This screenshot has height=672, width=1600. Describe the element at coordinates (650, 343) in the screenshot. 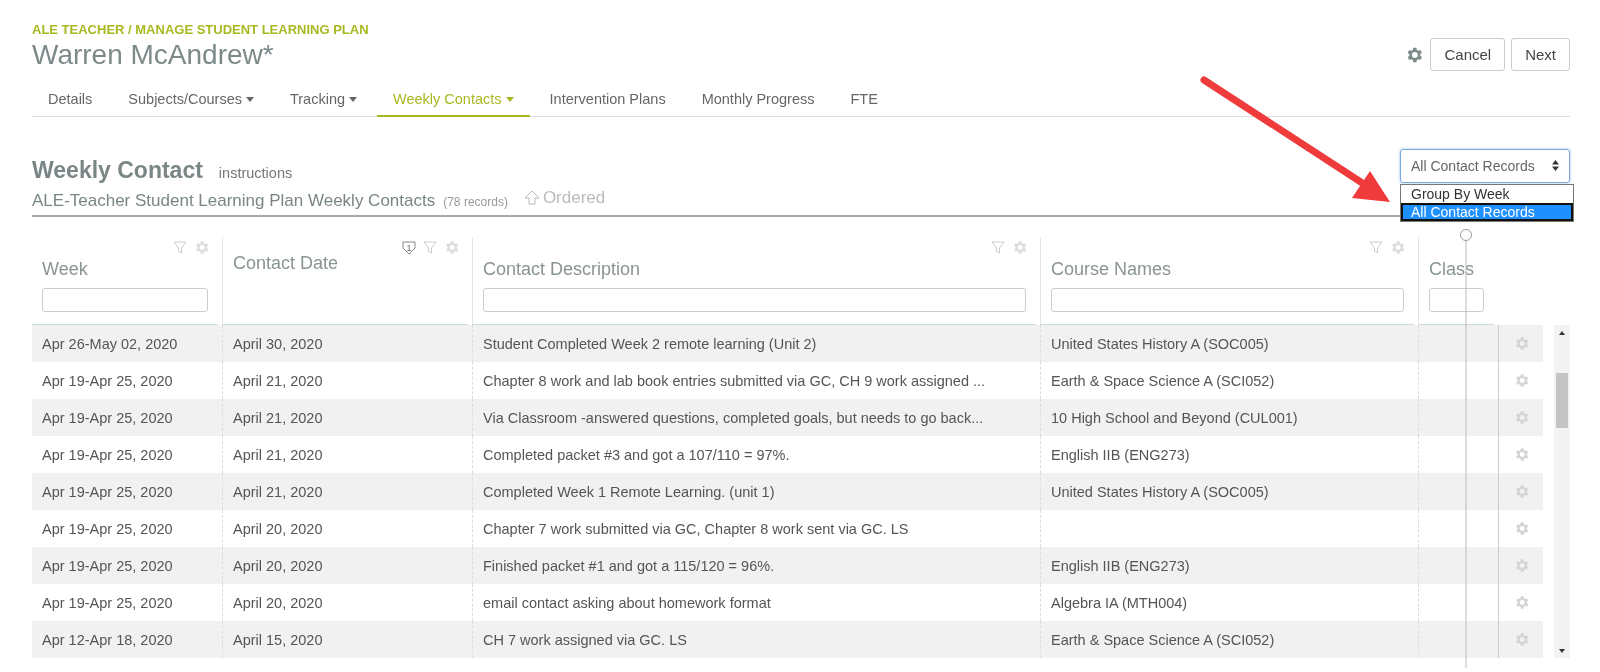

I see `table-cell: Student Completed Week 2 remote learning (Unit 2)` at that location.